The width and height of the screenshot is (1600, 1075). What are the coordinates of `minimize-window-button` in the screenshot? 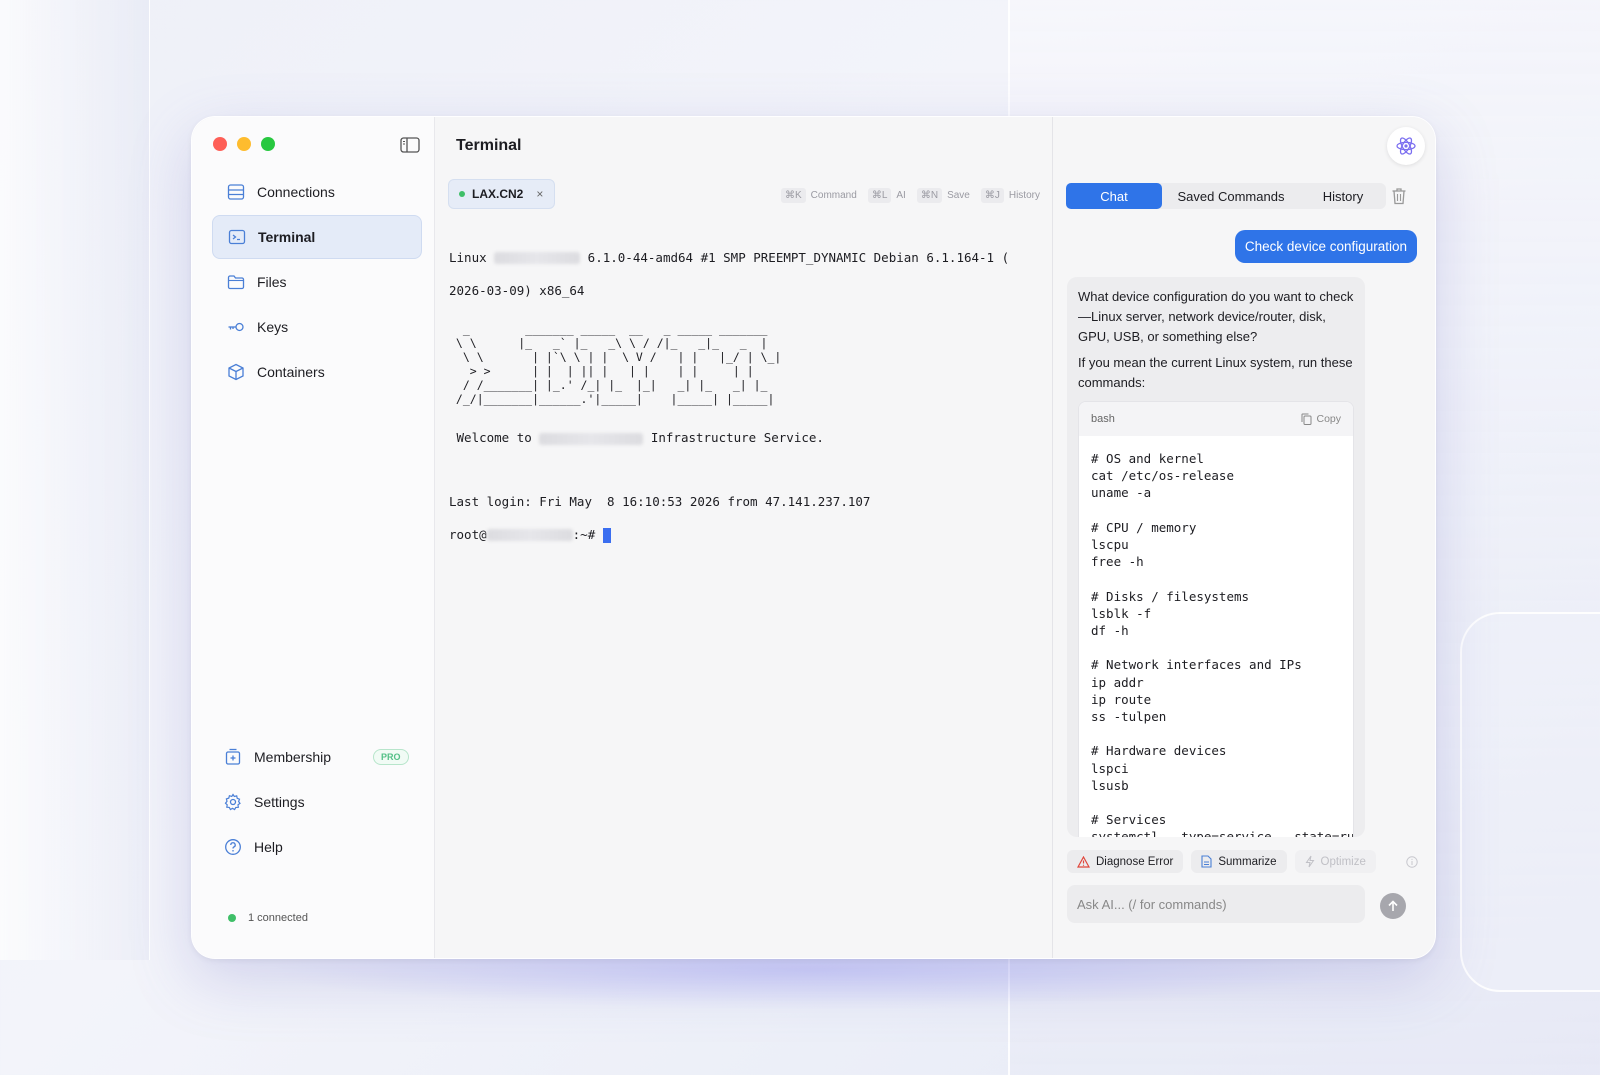 It's located at (244, 144).